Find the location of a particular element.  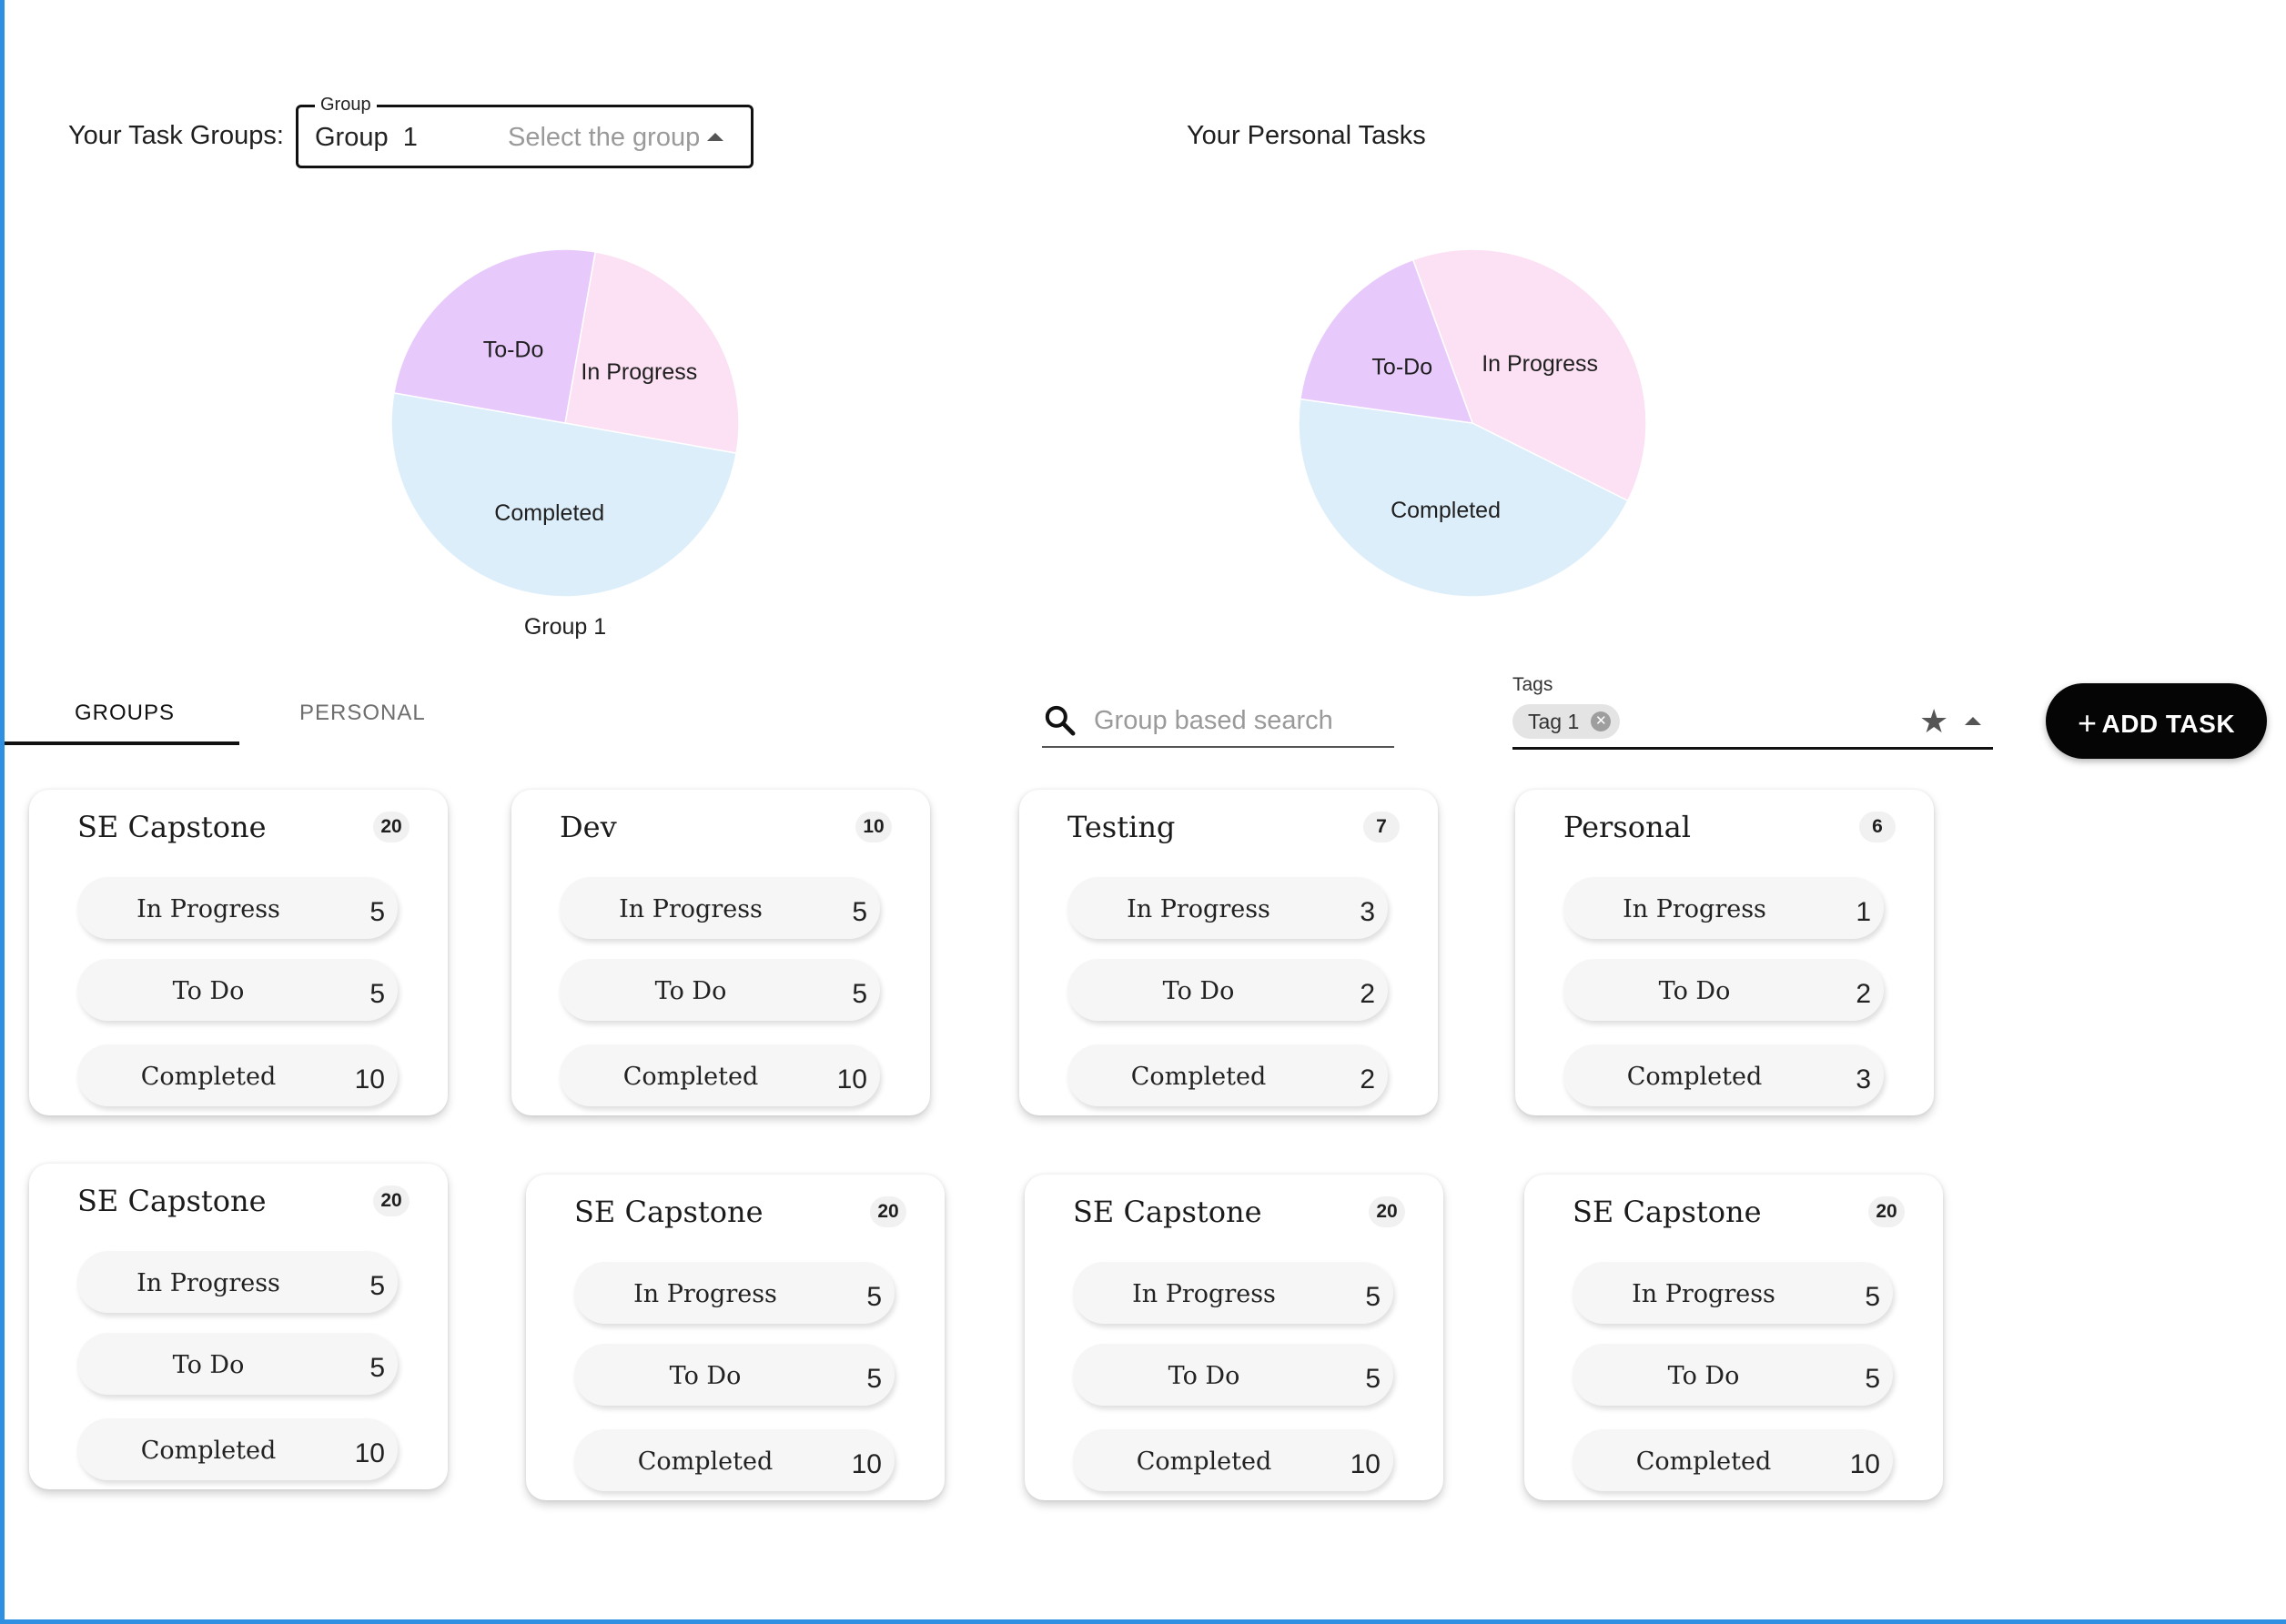

tab-personal: PERSONAL is located at coordinates (362, 713).